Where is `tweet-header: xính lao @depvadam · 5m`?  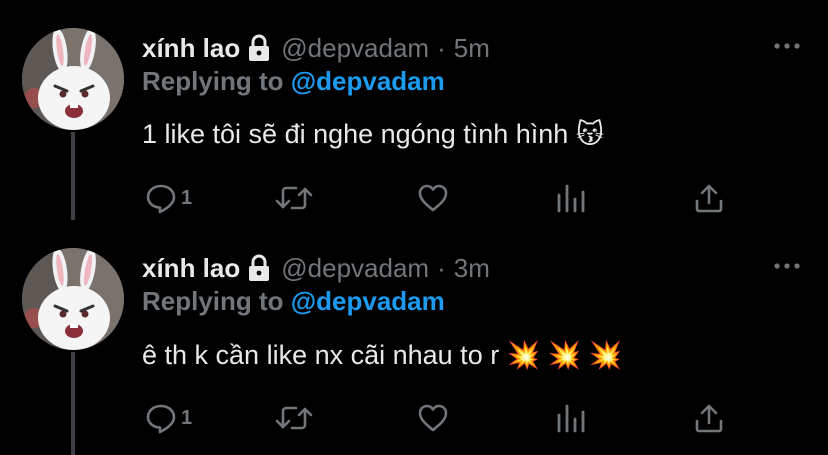
tweet-header: xính lao @depvadam · 5m is located at coordinates (316, 48).